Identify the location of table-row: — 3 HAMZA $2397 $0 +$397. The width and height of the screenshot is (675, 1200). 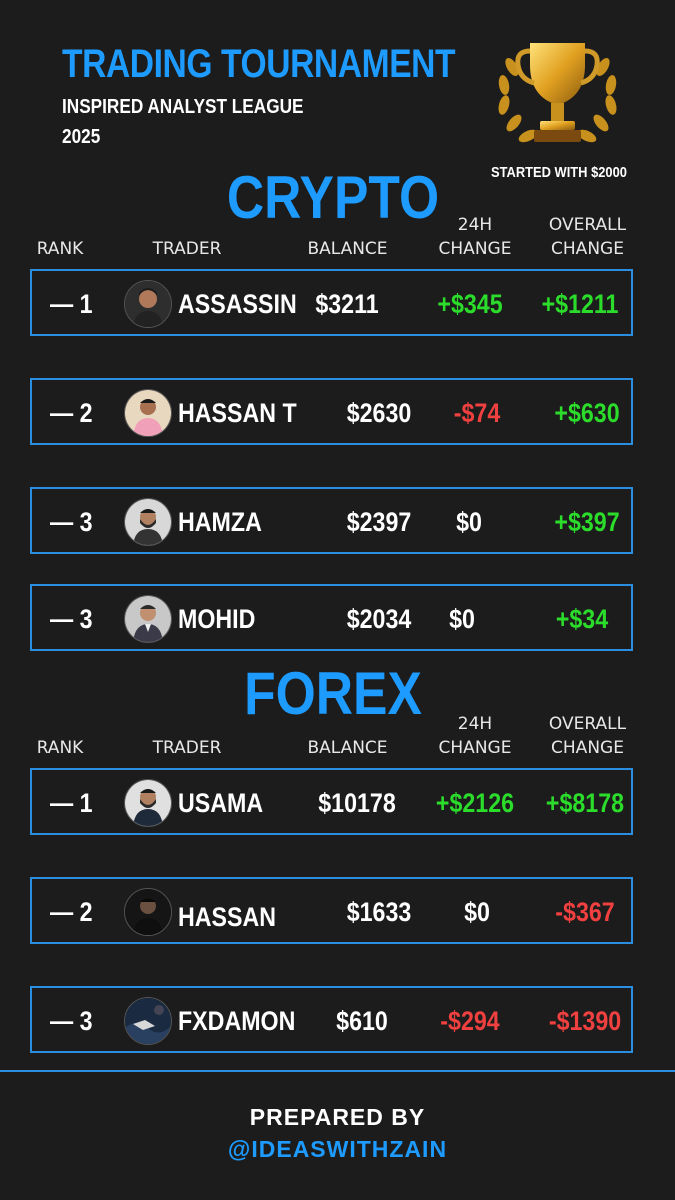
(331, 520).